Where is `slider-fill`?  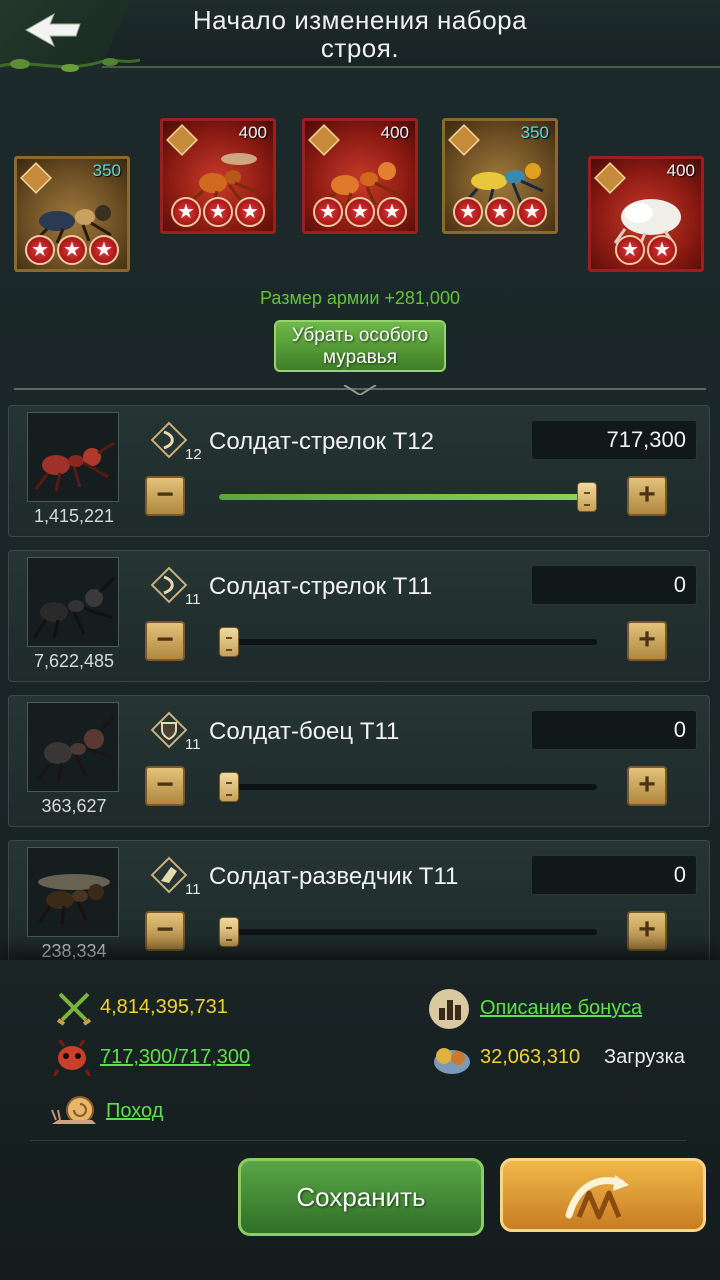
slider-fill is located at coordinates (408, 497).